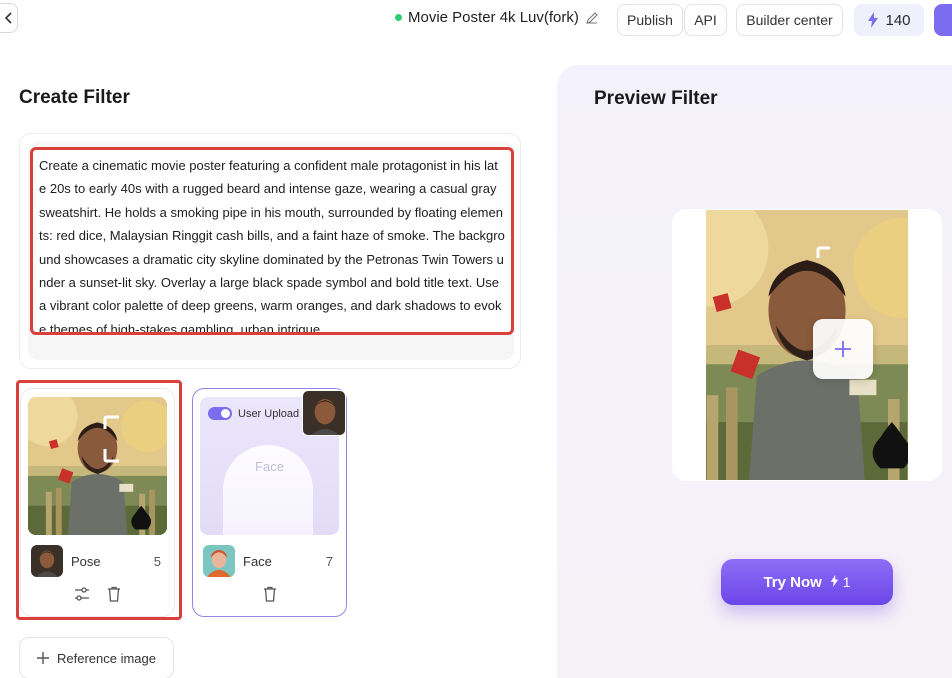 The height and width of the screenshot is (678, 952). What do you see at coordinates (324, 413) in the screenshot?
I see `uploaded-face-thumbnail` at bounding box center [324, 413].